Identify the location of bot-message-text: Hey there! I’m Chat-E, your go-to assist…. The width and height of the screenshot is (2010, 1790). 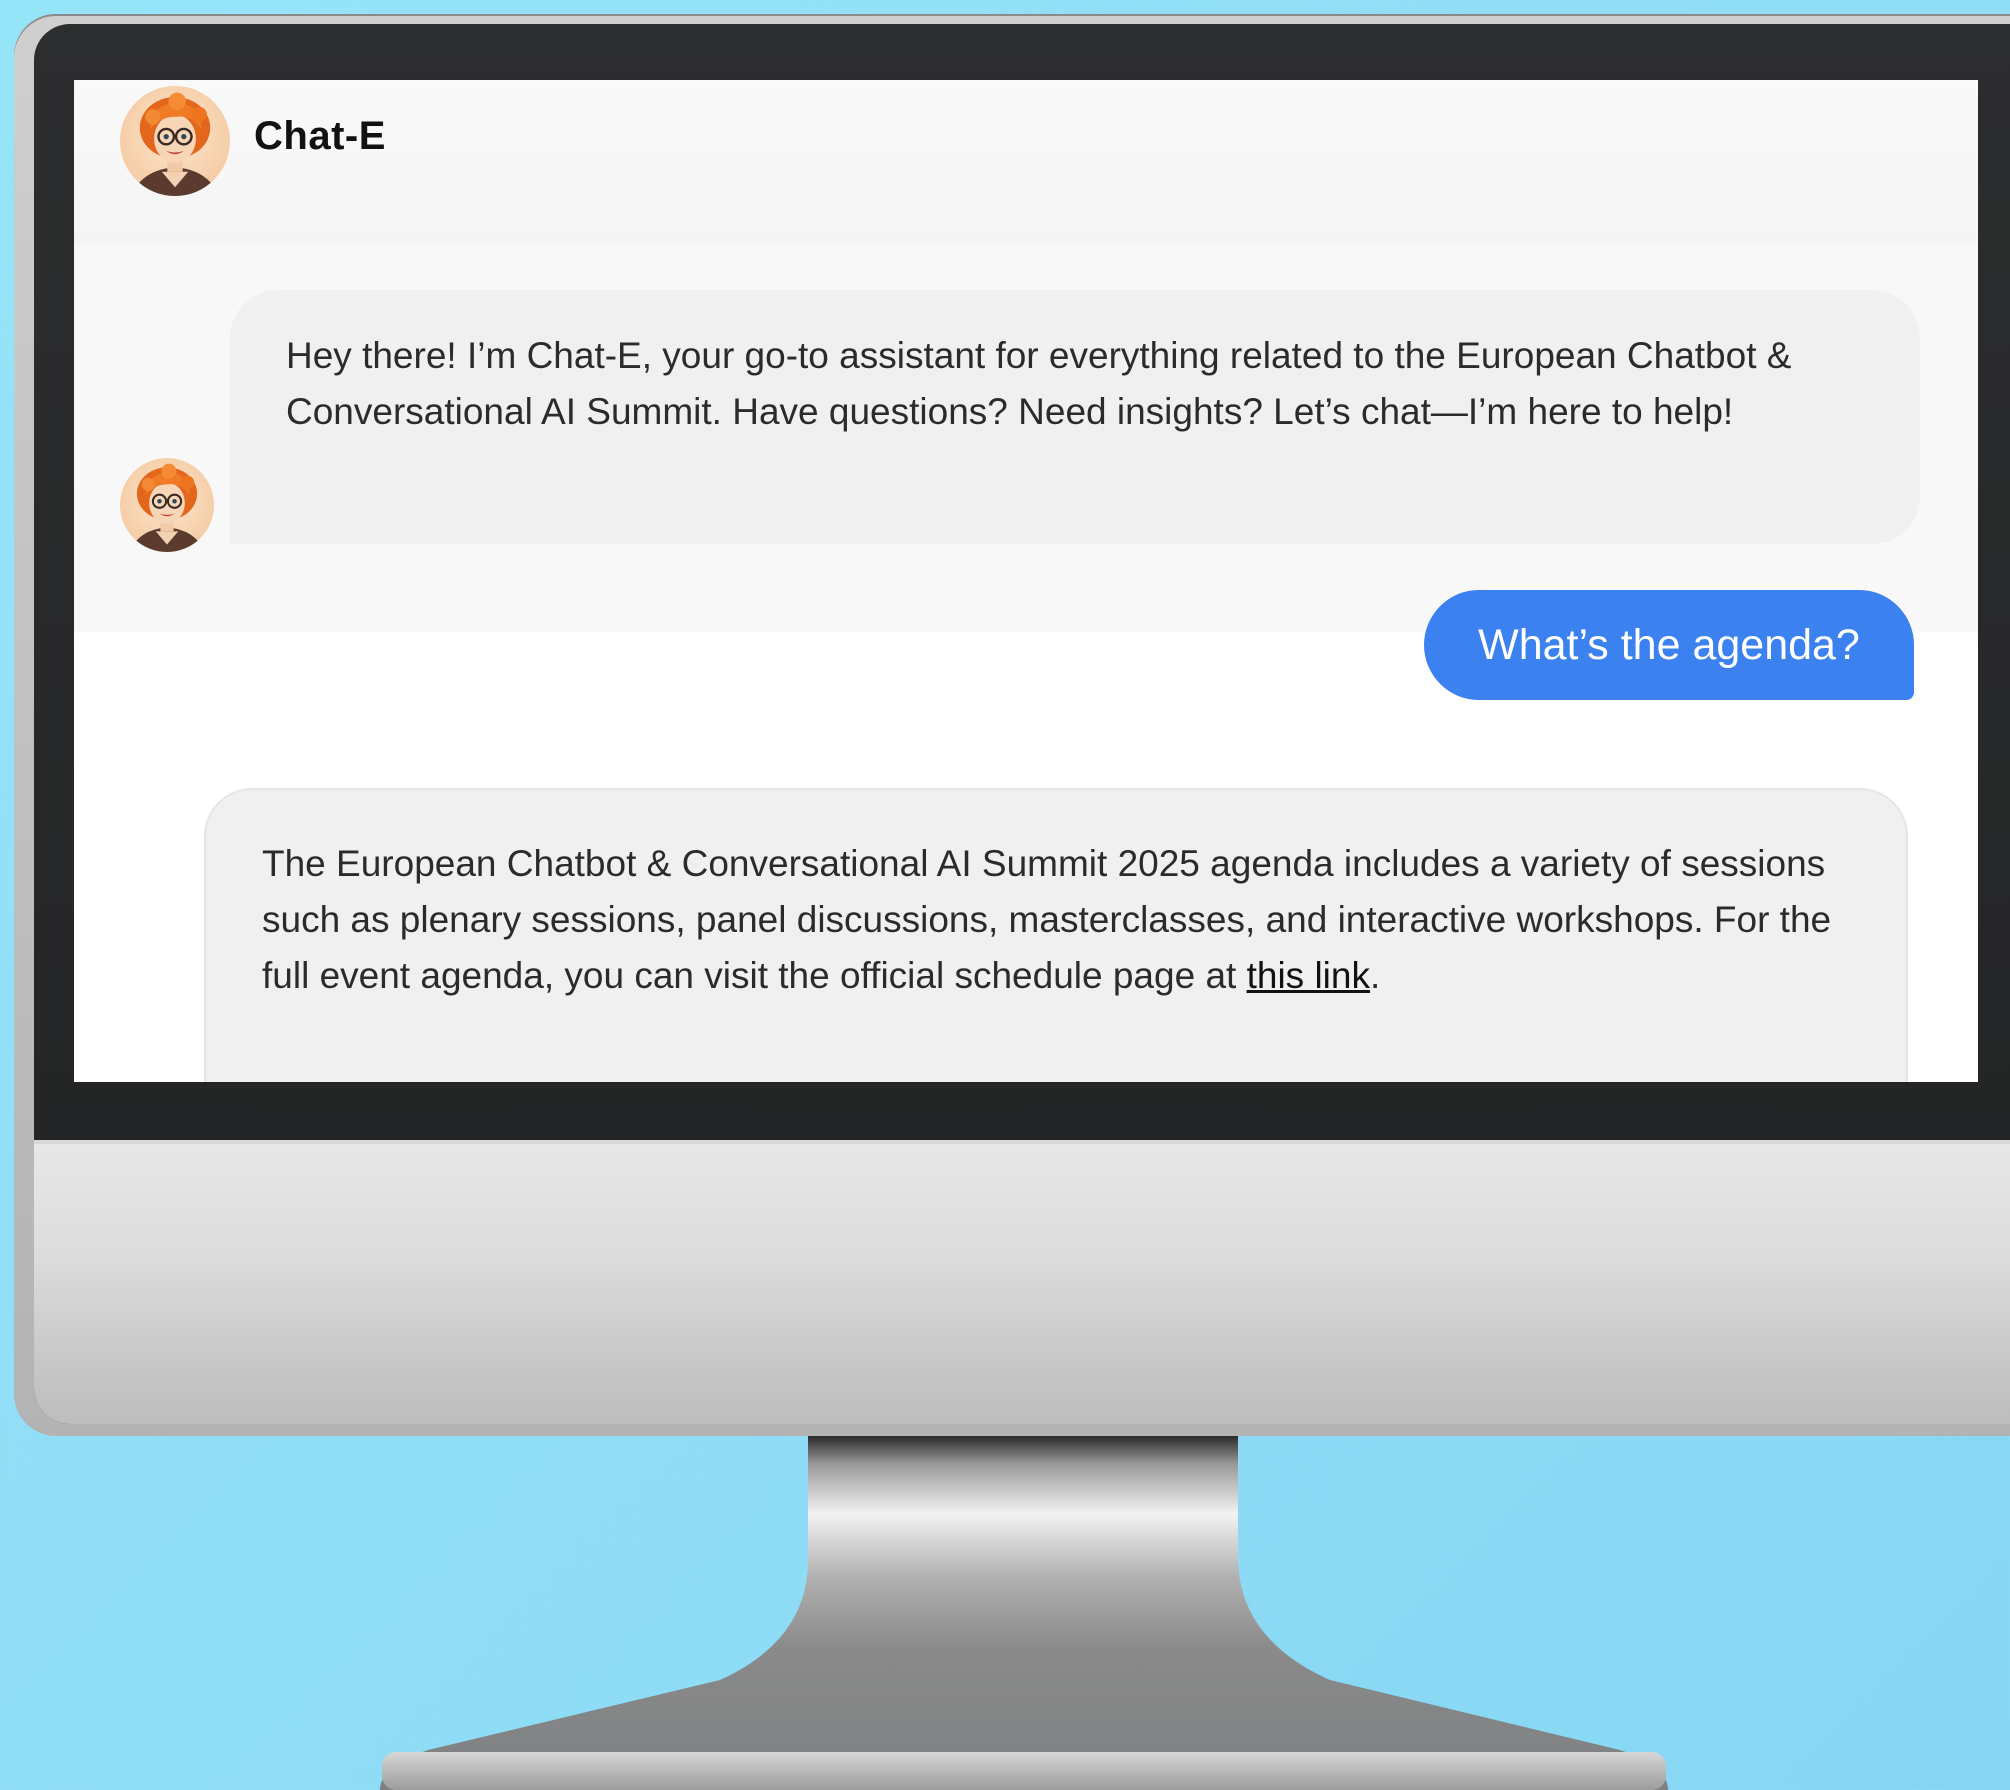
(1039, 383).